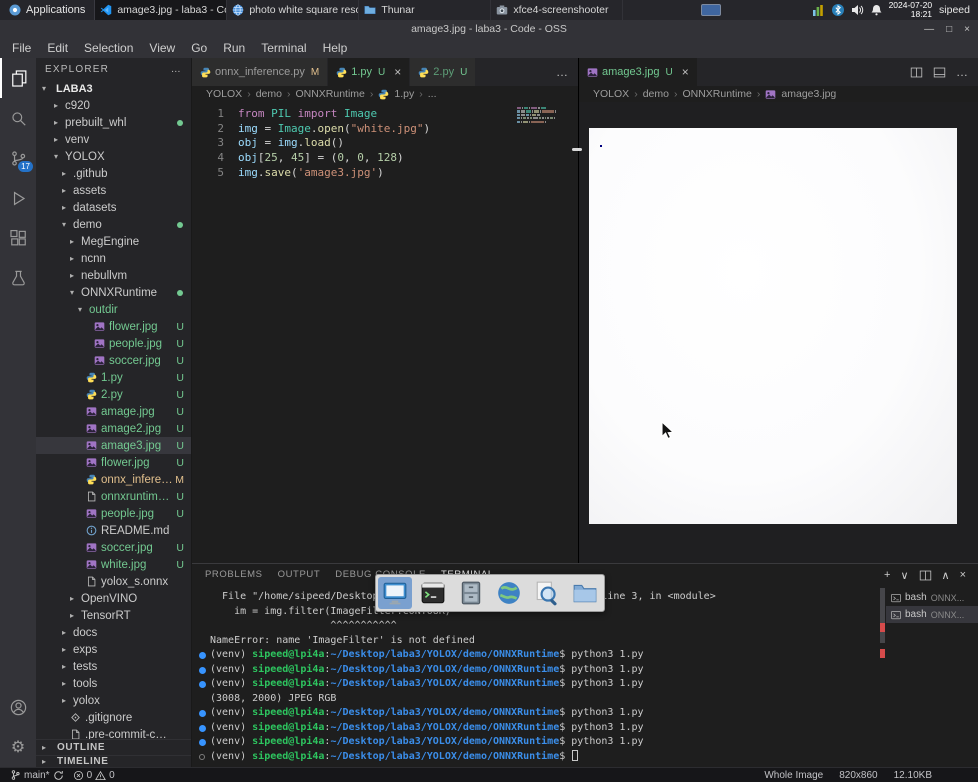 This screenshot has height=782, width=978. What do you see at coordinates (793, 775) in the screenshot?
I see `zoom-status: Whole Image` at bounding box center [793, 775].